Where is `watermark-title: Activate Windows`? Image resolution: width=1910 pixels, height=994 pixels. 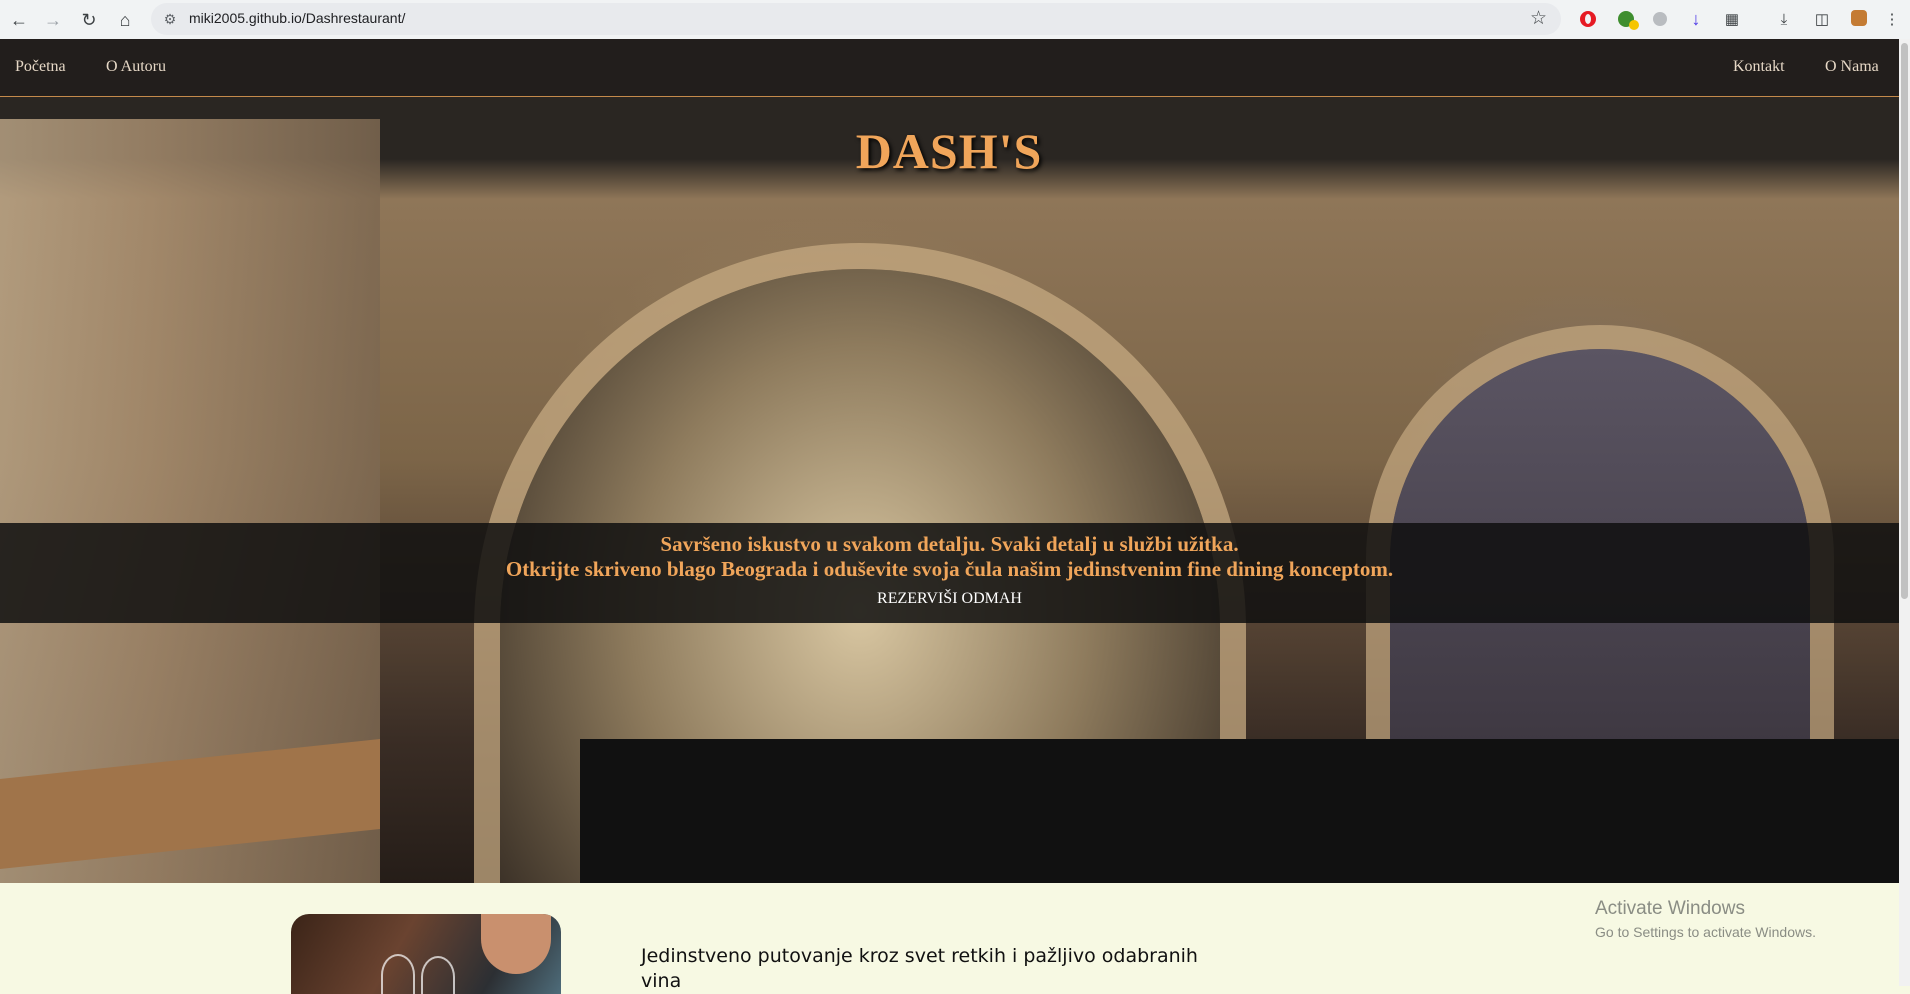 watermark-title: Activate Windows is located at coordinates (1670, 908).